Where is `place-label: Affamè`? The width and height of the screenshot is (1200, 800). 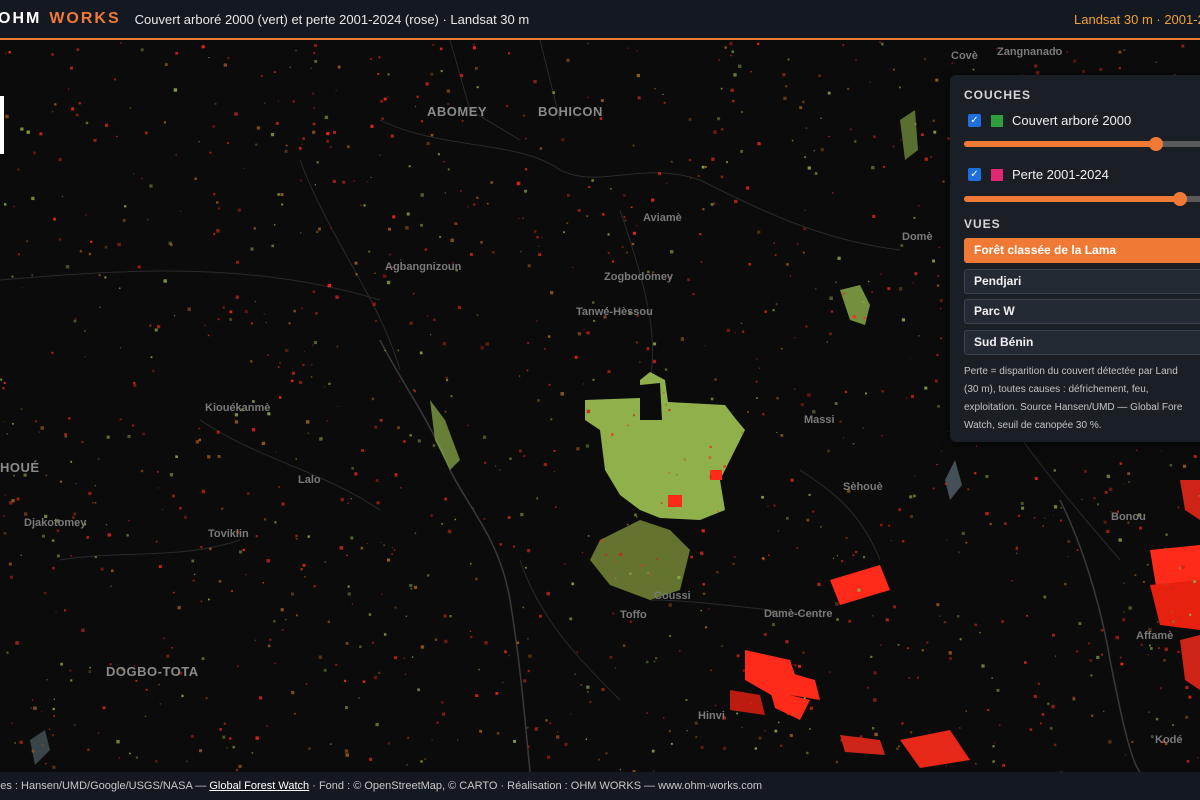 place-label: Affamè is located at coordinates (1155, 636).